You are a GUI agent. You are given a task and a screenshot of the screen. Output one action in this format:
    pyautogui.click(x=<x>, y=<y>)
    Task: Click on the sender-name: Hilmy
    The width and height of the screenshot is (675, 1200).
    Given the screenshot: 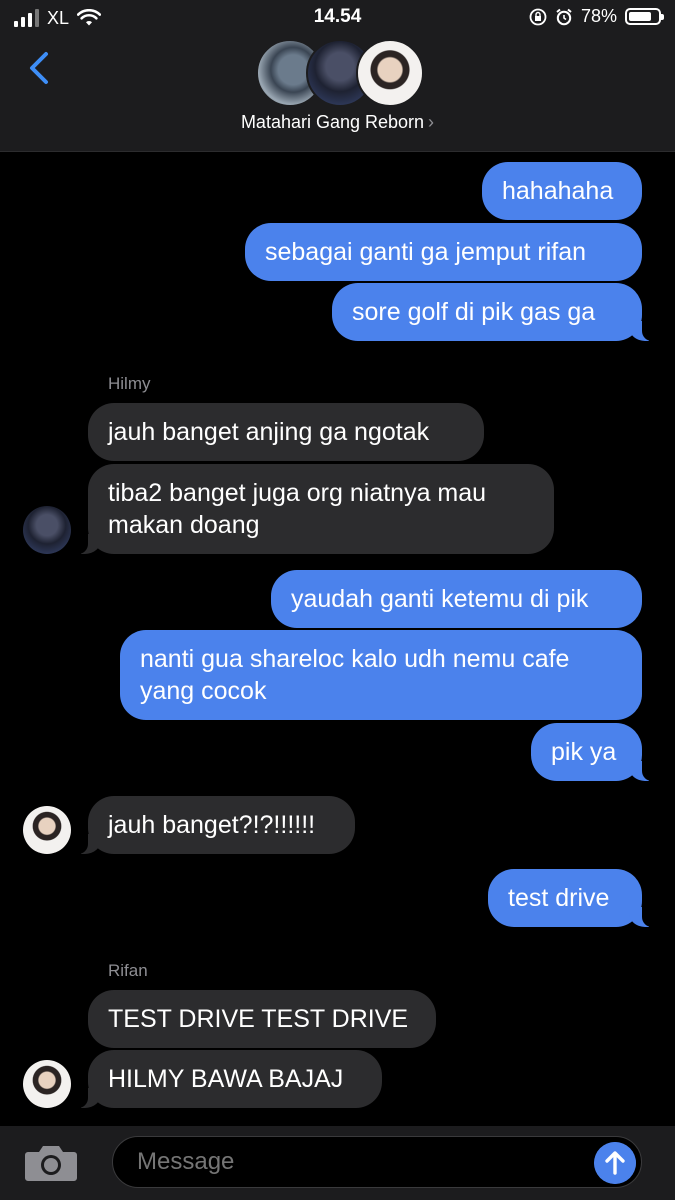 What is the action you would take?
    pyautogui.click(x=129, y=383)
    